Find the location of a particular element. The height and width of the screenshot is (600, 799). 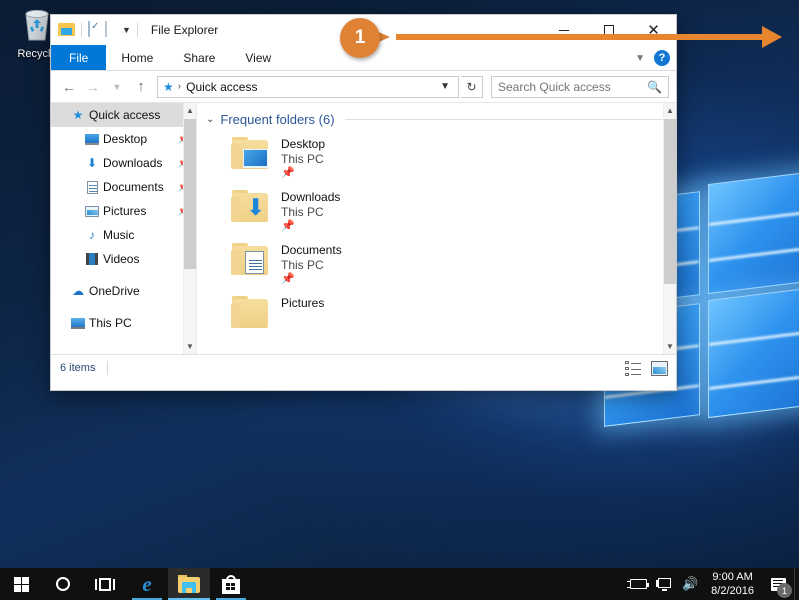

sidebar-item-desktop: Desktop 📌 is located at coordinates (123, 139).